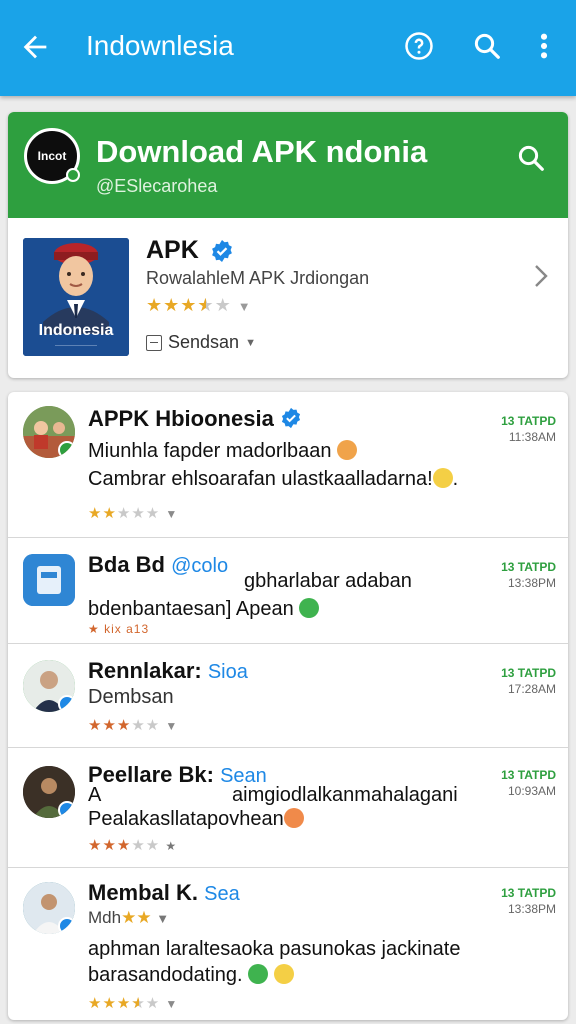 This screenshot has height=1024, width=576. What do you see at coordinates (258, 278) in the screenshot?
I see `app-subtitle: RowalahleM APK Jrdiongan` at bounding box center [258, 278].